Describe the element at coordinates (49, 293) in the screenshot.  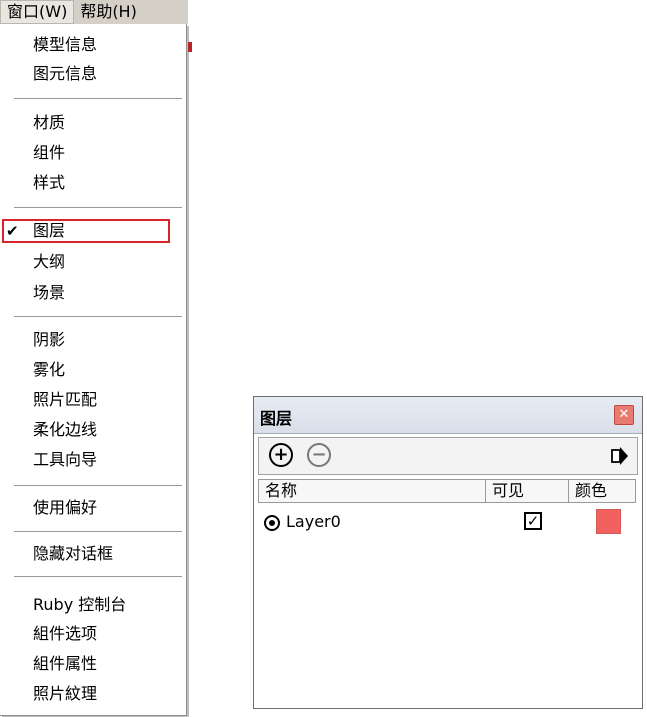
I see `menu-item-scenes: 场景` at that location.